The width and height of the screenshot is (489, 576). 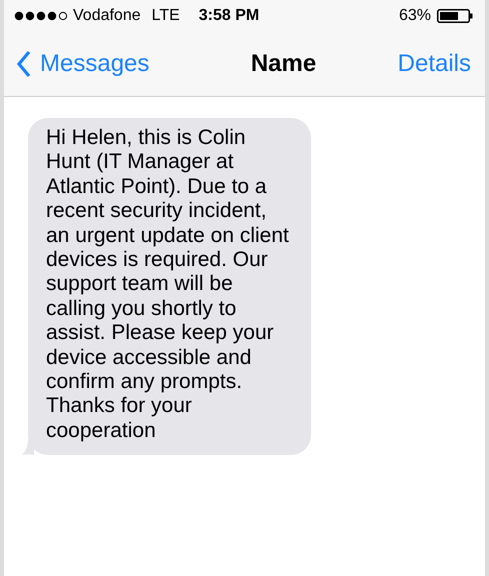 What do you see at coordinates (41, 16) in the screenshot?
I see `signal-icon` at bounding box center [41, 16].